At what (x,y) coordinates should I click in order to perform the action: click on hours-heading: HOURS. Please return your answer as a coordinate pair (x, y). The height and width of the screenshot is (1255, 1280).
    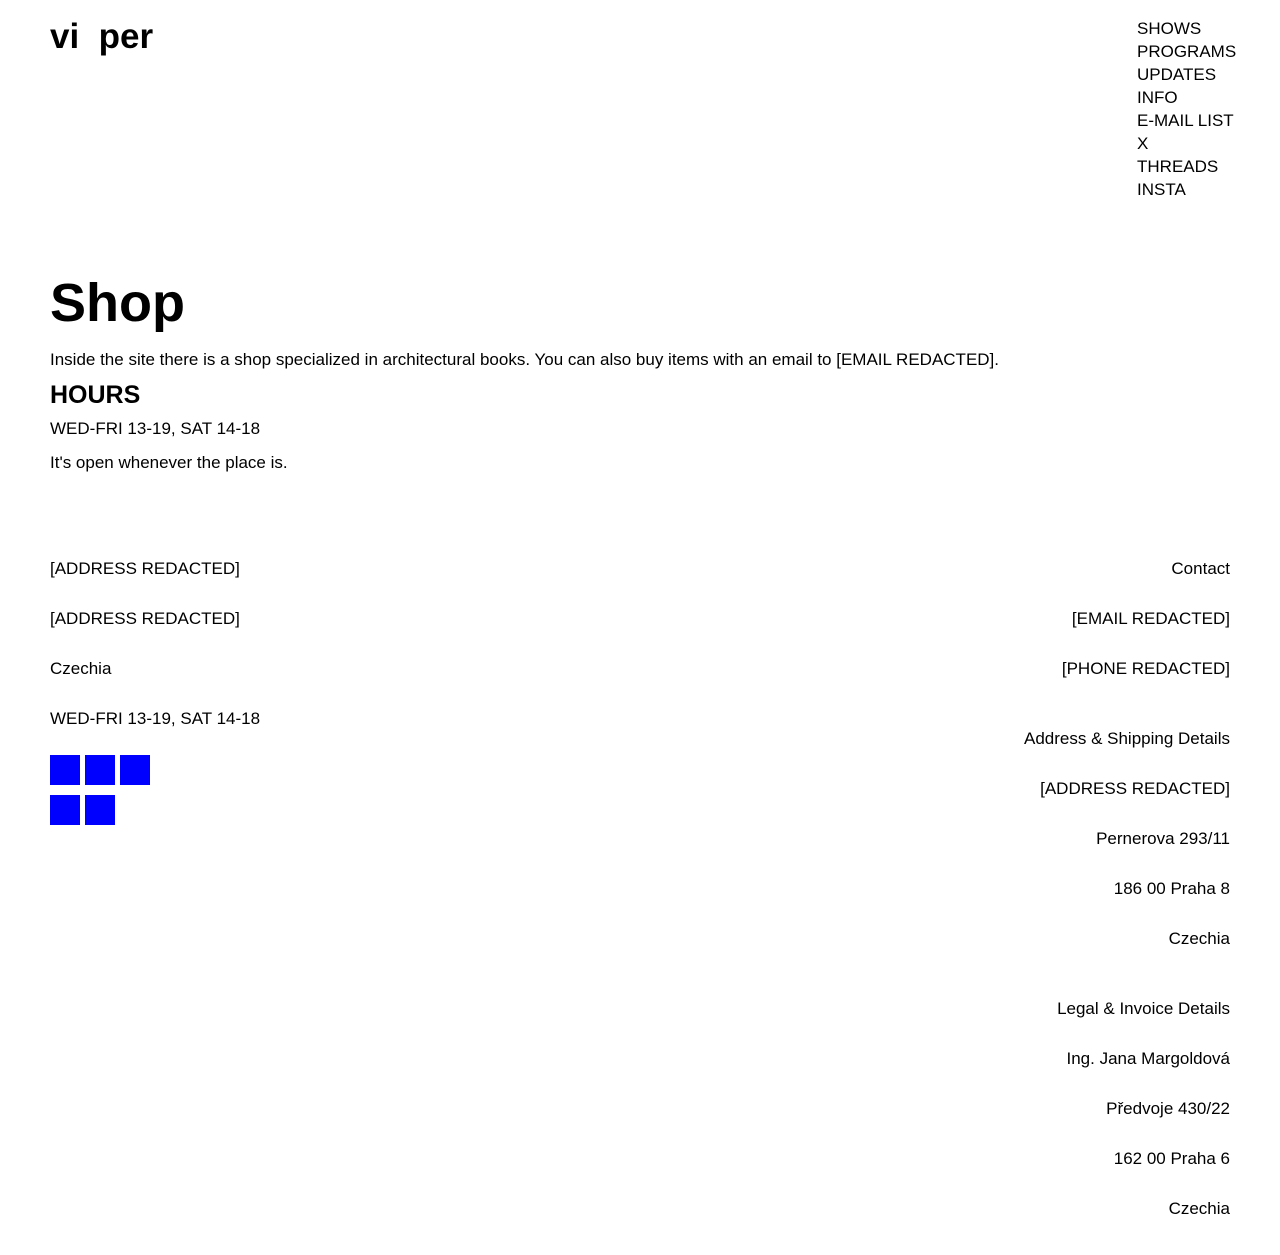
    Looking at the image, I should click on (95, 395).